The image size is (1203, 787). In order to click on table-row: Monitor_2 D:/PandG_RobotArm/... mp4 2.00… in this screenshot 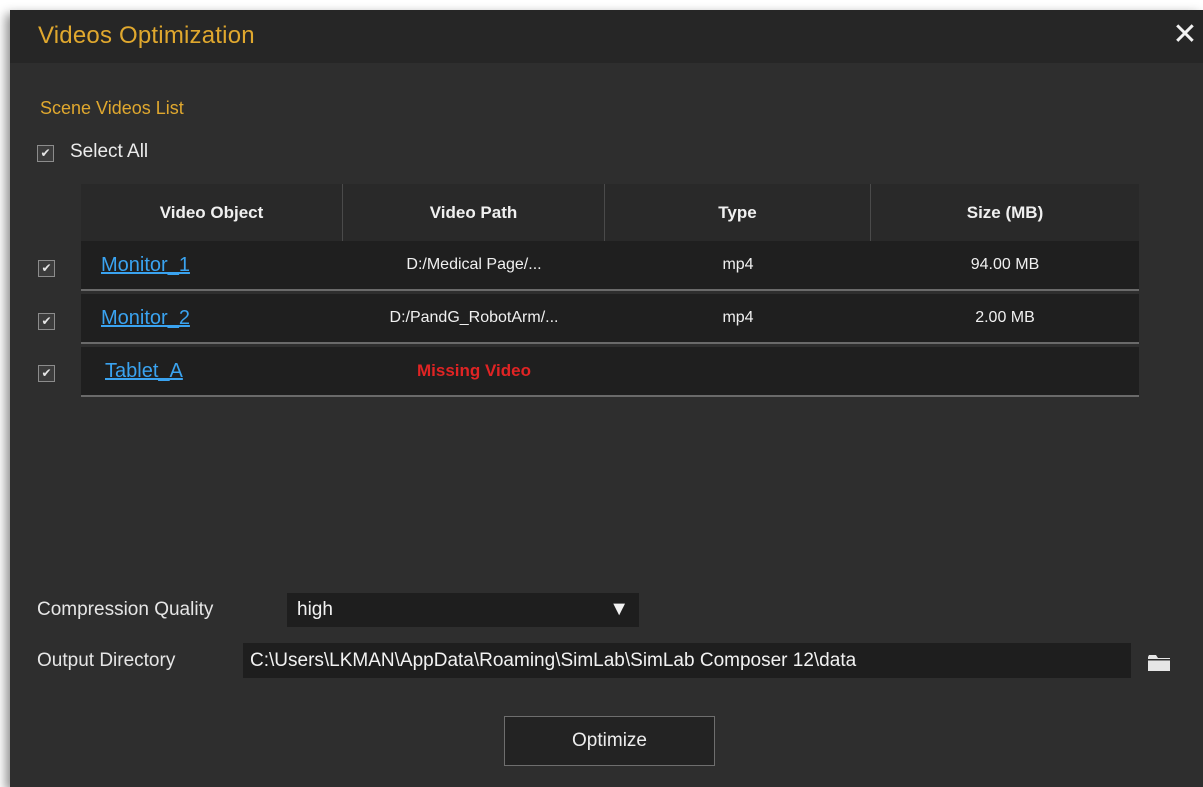, I will do `click(610, 319)`.